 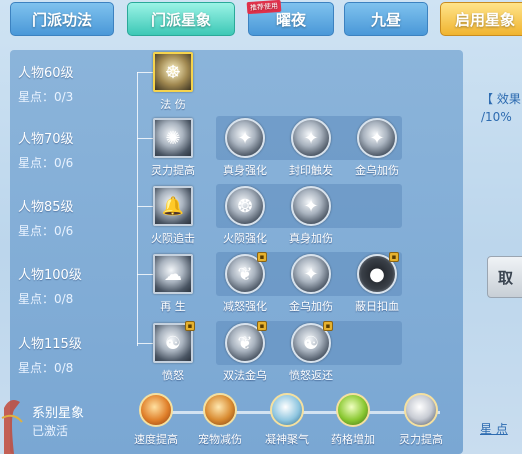 I want to click on level-label: 人物115级, so click(x=50, y=344).